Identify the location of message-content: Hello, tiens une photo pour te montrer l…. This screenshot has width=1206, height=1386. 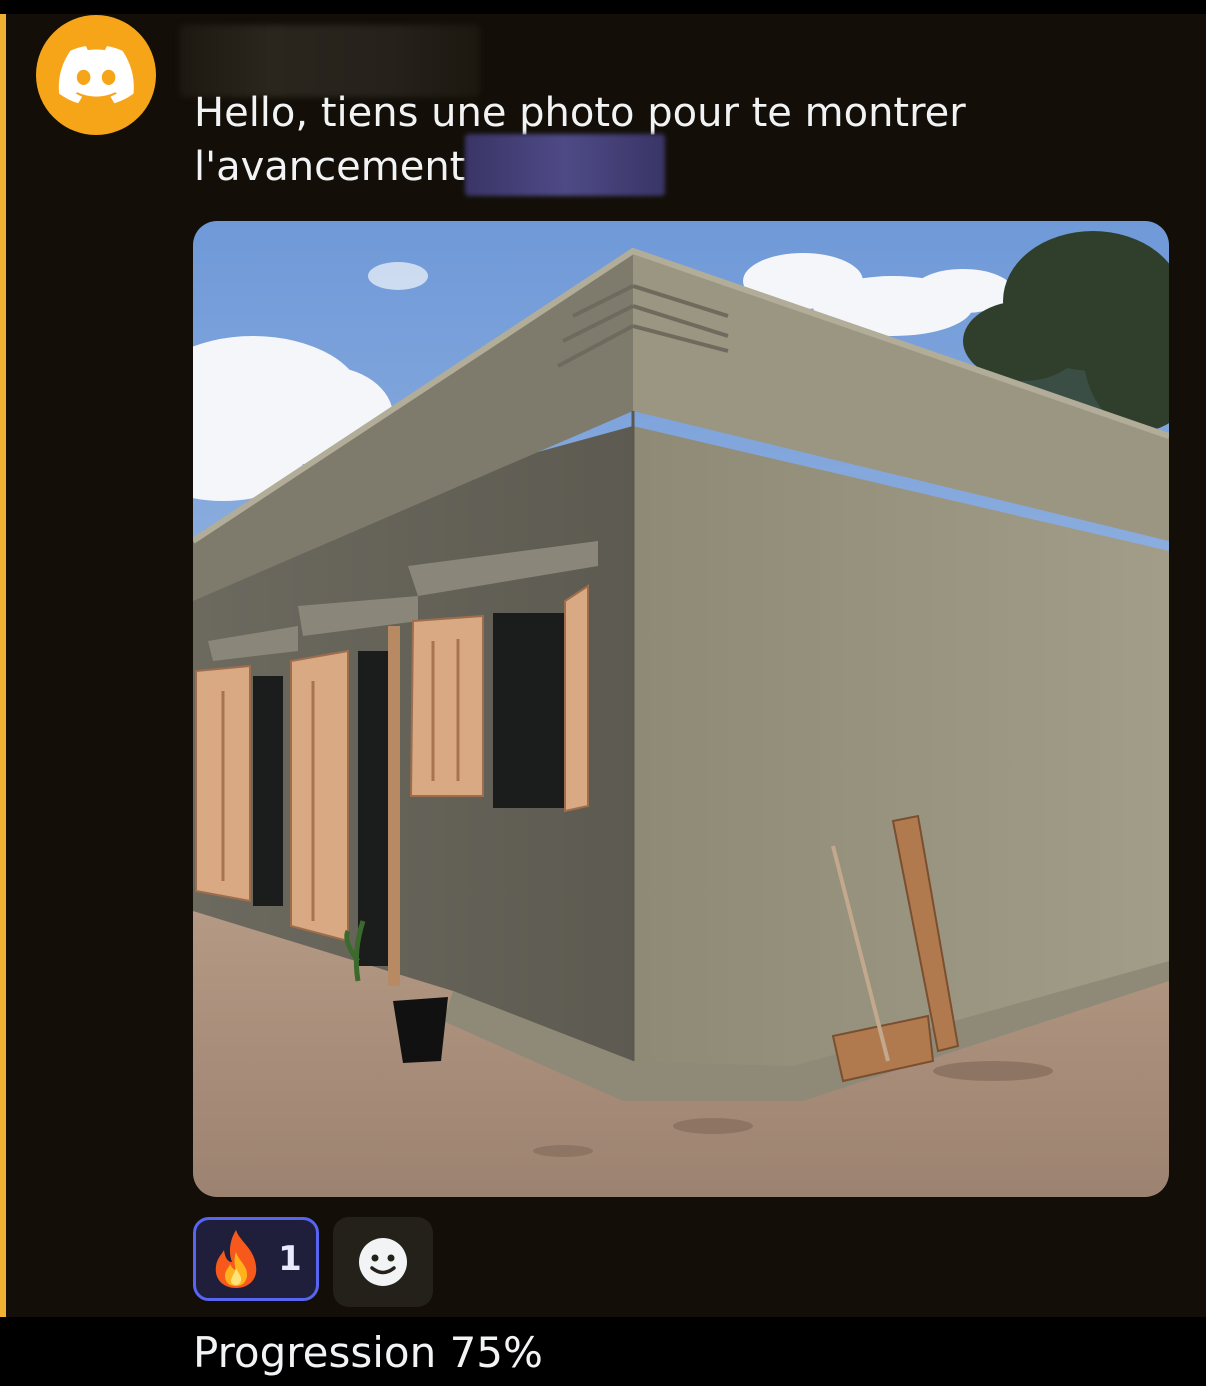
(674, 141).